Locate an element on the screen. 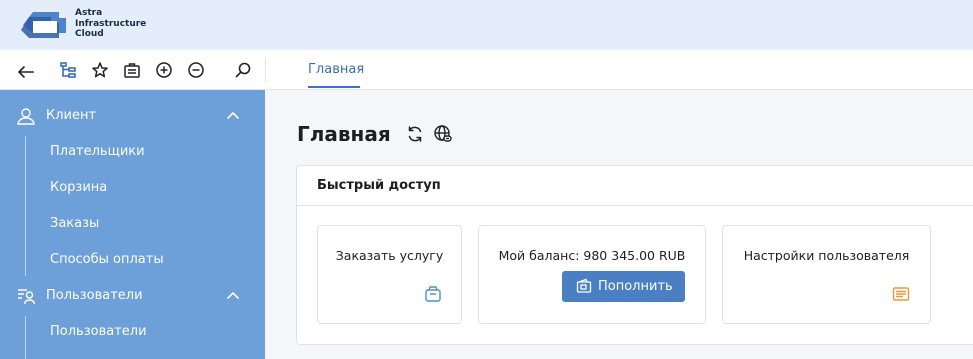 The image size is (973, 359). panel-header: Быстрый доступ is located at coordinates (635, 186).